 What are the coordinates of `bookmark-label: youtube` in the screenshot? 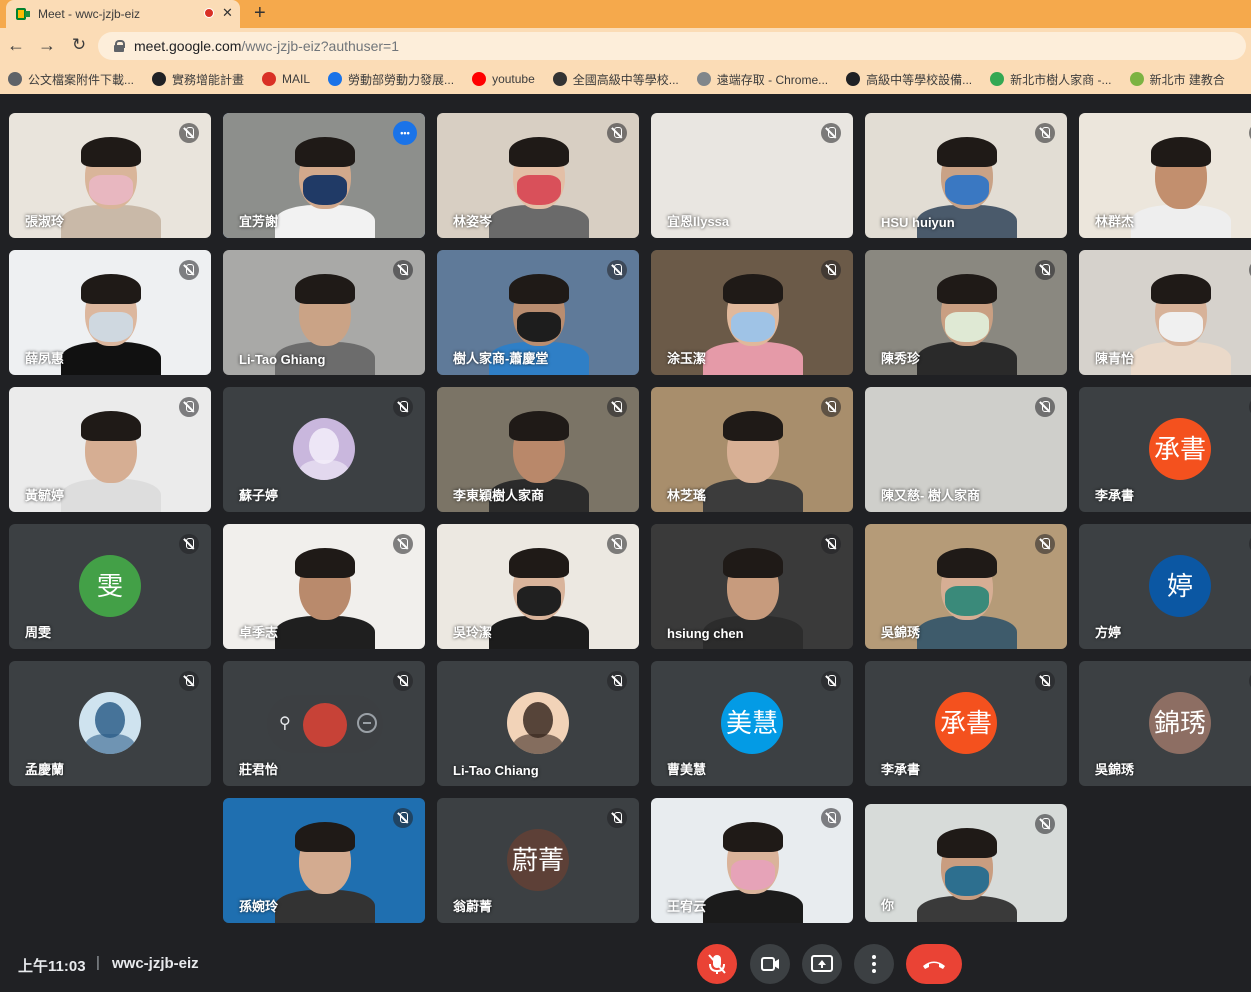 It's located at (513, 79).